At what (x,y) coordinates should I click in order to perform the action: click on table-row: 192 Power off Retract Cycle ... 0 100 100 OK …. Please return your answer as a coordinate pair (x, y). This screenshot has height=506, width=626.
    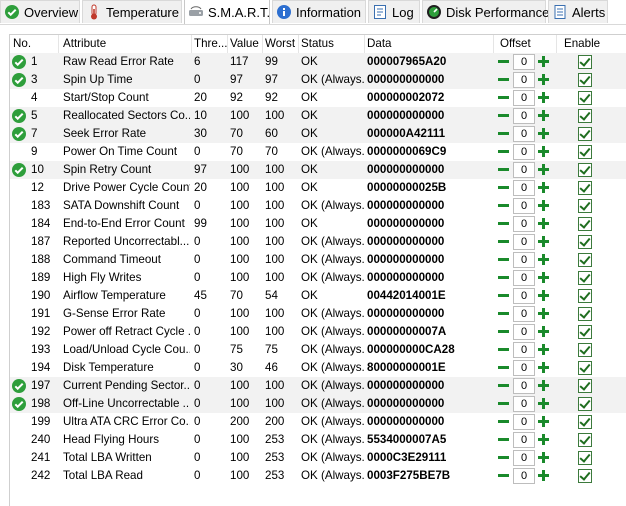
    Looking at the image, I should click on (318, 332).